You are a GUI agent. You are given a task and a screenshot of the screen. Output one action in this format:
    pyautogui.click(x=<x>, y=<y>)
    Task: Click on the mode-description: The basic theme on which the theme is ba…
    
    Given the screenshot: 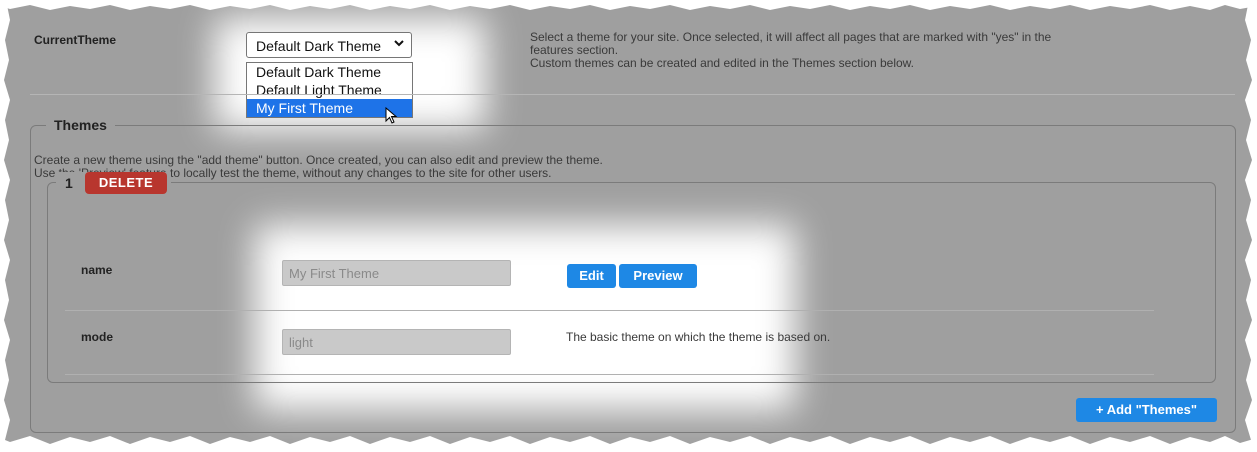 What is the action you would take?
    pyautogui.click(x=698, y=337)
    